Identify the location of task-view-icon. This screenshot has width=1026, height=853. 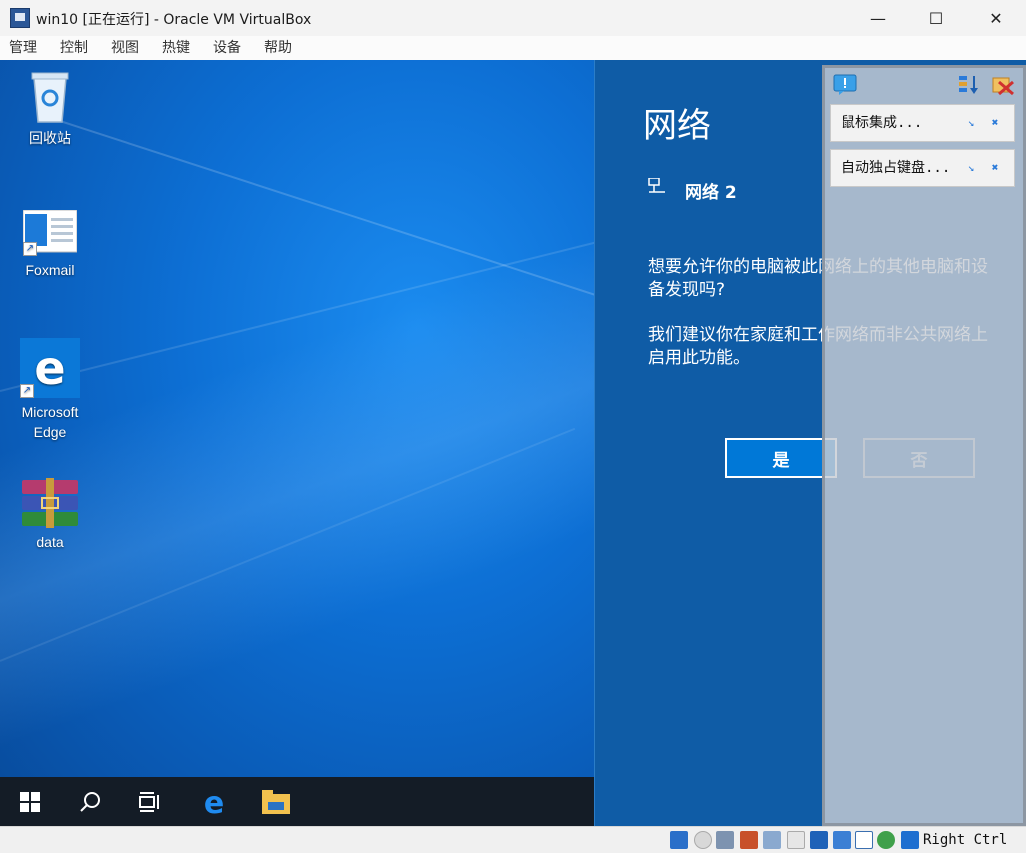
(149, 801).